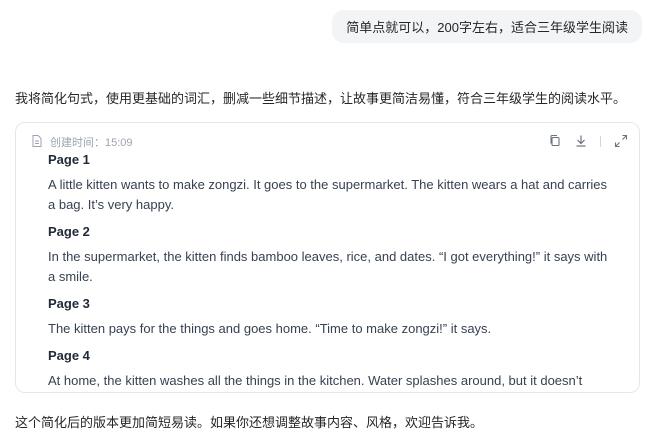 This screenshot has height=443, width=658. What do you see at coordinates (69, 159) in the screenshot?
I see `page-title: Page 1` at bounding box center [69, 159].